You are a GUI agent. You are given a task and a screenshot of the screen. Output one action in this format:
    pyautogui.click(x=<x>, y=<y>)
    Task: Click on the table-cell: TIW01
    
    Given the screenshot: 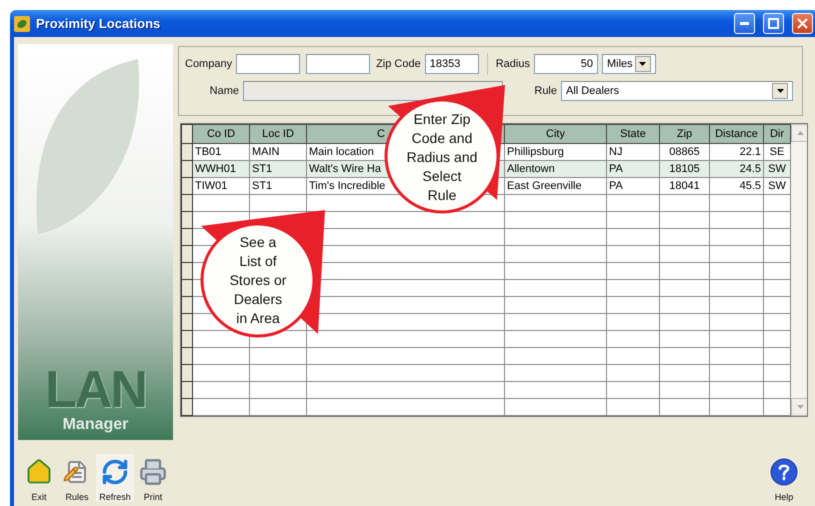 What is the action you would take?
    pyautogui.click(x=221, y=186)
    